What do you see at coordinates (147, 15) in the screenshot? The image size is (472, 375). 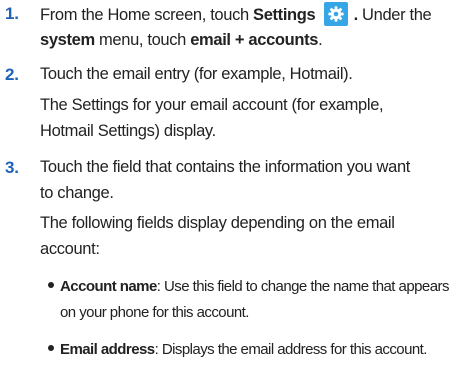 I see `step-text: From the Home screen, touch` at bounding box center [147, 15].